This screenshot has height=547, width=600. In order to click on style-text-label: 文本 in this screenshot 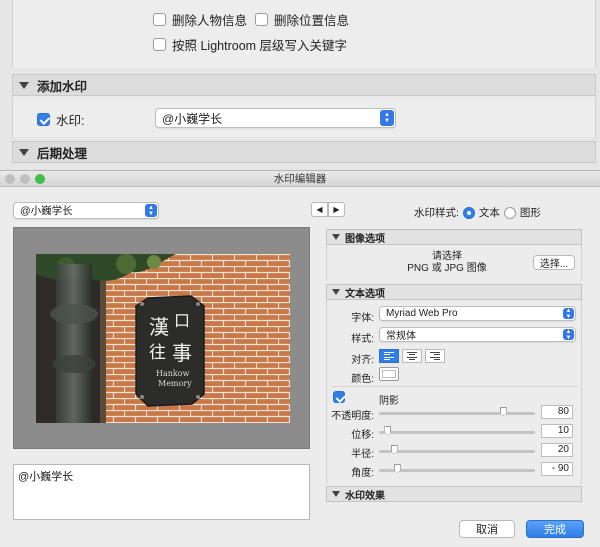, I will do `click(489, 213)`.